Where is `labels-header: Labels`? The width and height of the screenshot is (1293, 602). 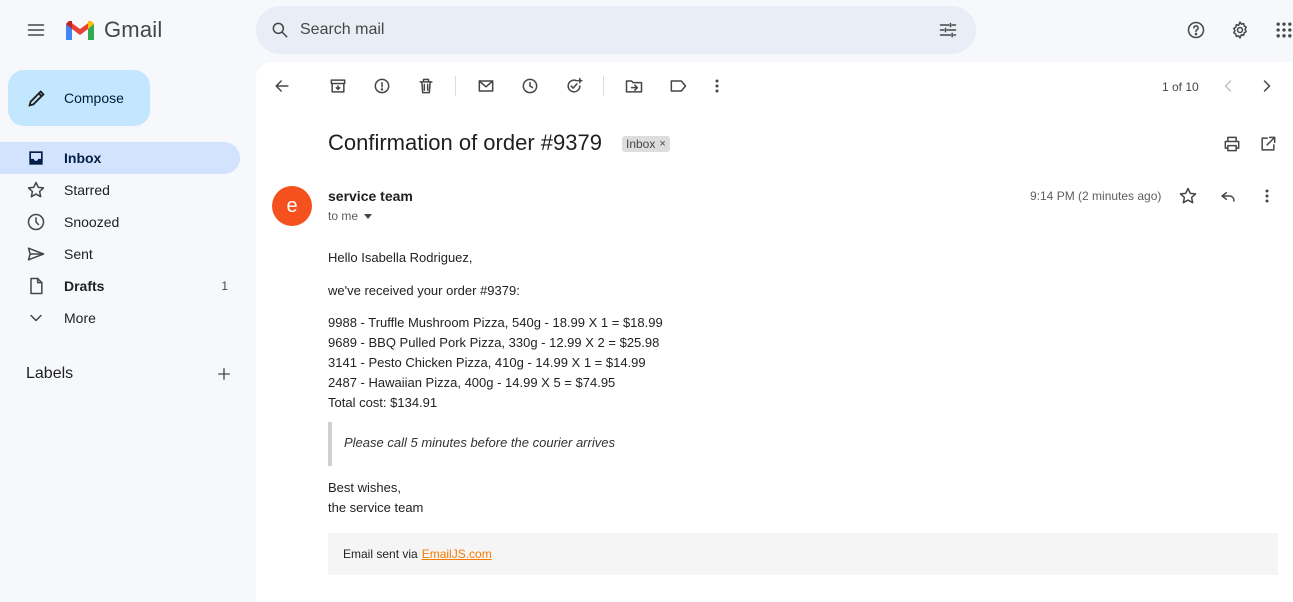
labels-header: Labels is located at coordinates (131, 374).